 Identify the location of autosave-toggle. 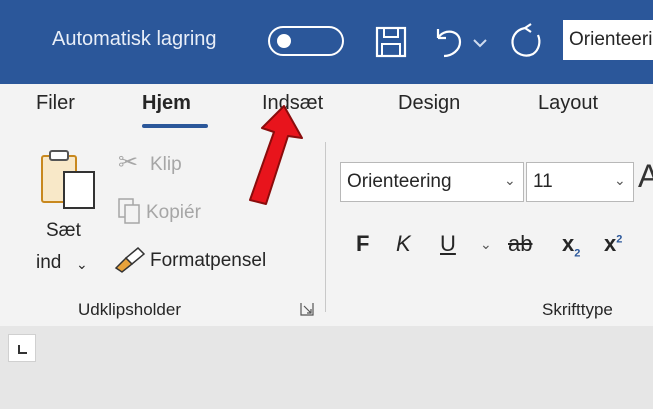
(306, 41).